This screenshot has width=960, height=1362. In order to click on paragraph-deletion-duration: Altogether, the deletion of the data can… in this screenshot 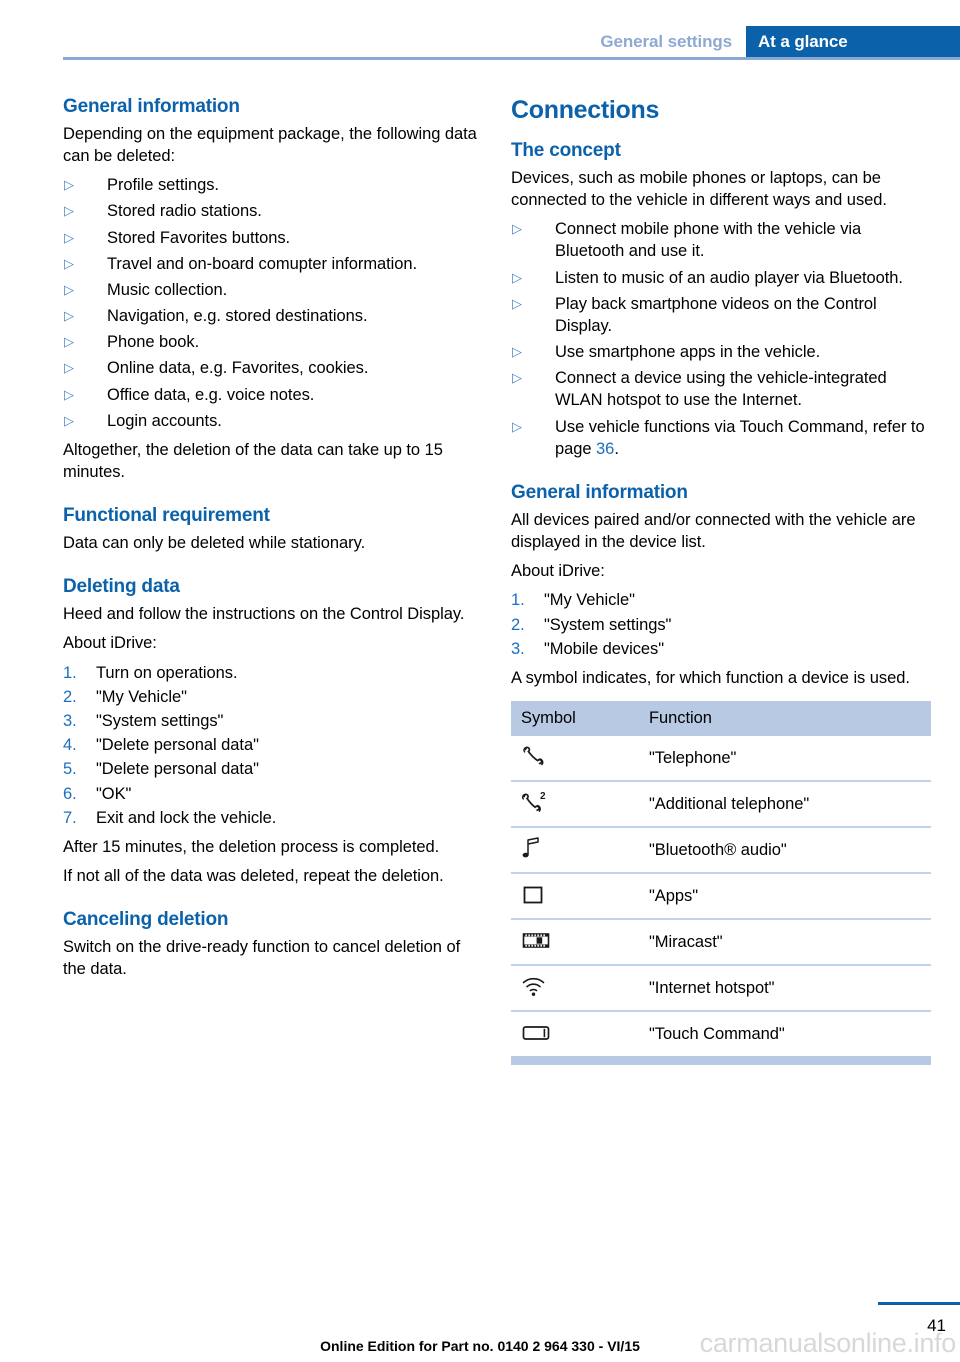, I will do `click(253, 461)`.